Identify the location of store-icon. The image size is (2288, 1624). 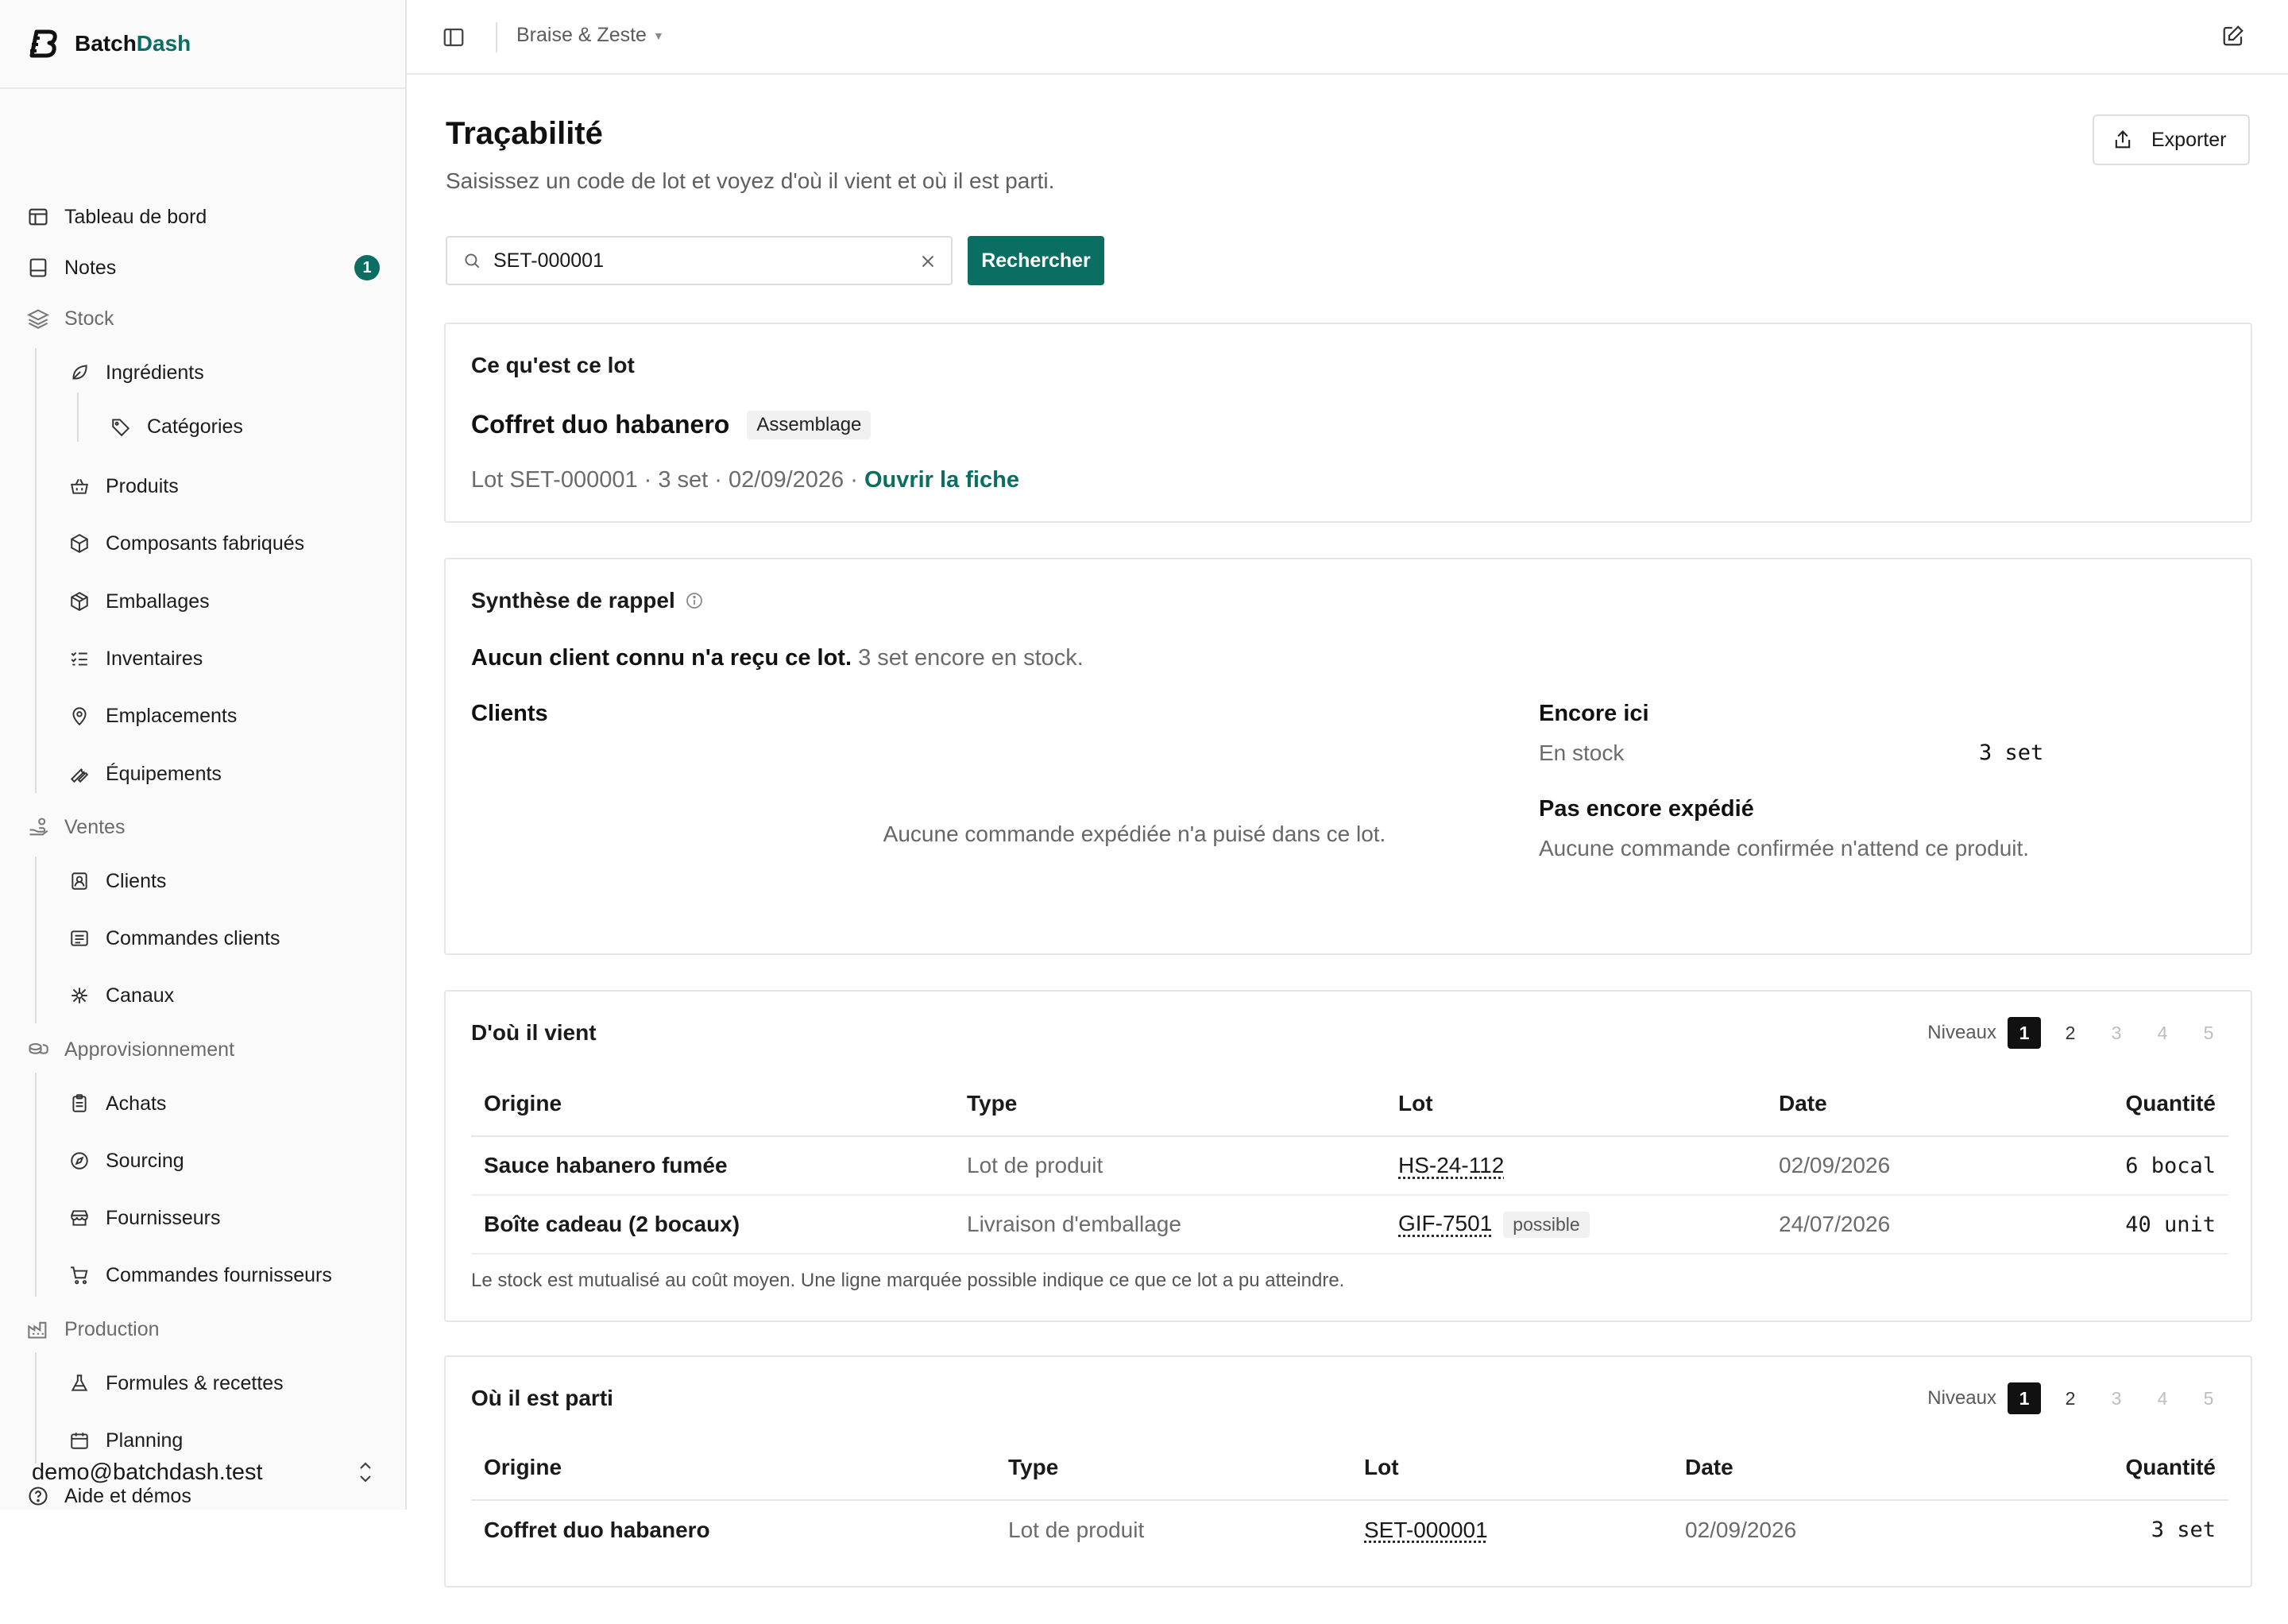
(79, 1218).